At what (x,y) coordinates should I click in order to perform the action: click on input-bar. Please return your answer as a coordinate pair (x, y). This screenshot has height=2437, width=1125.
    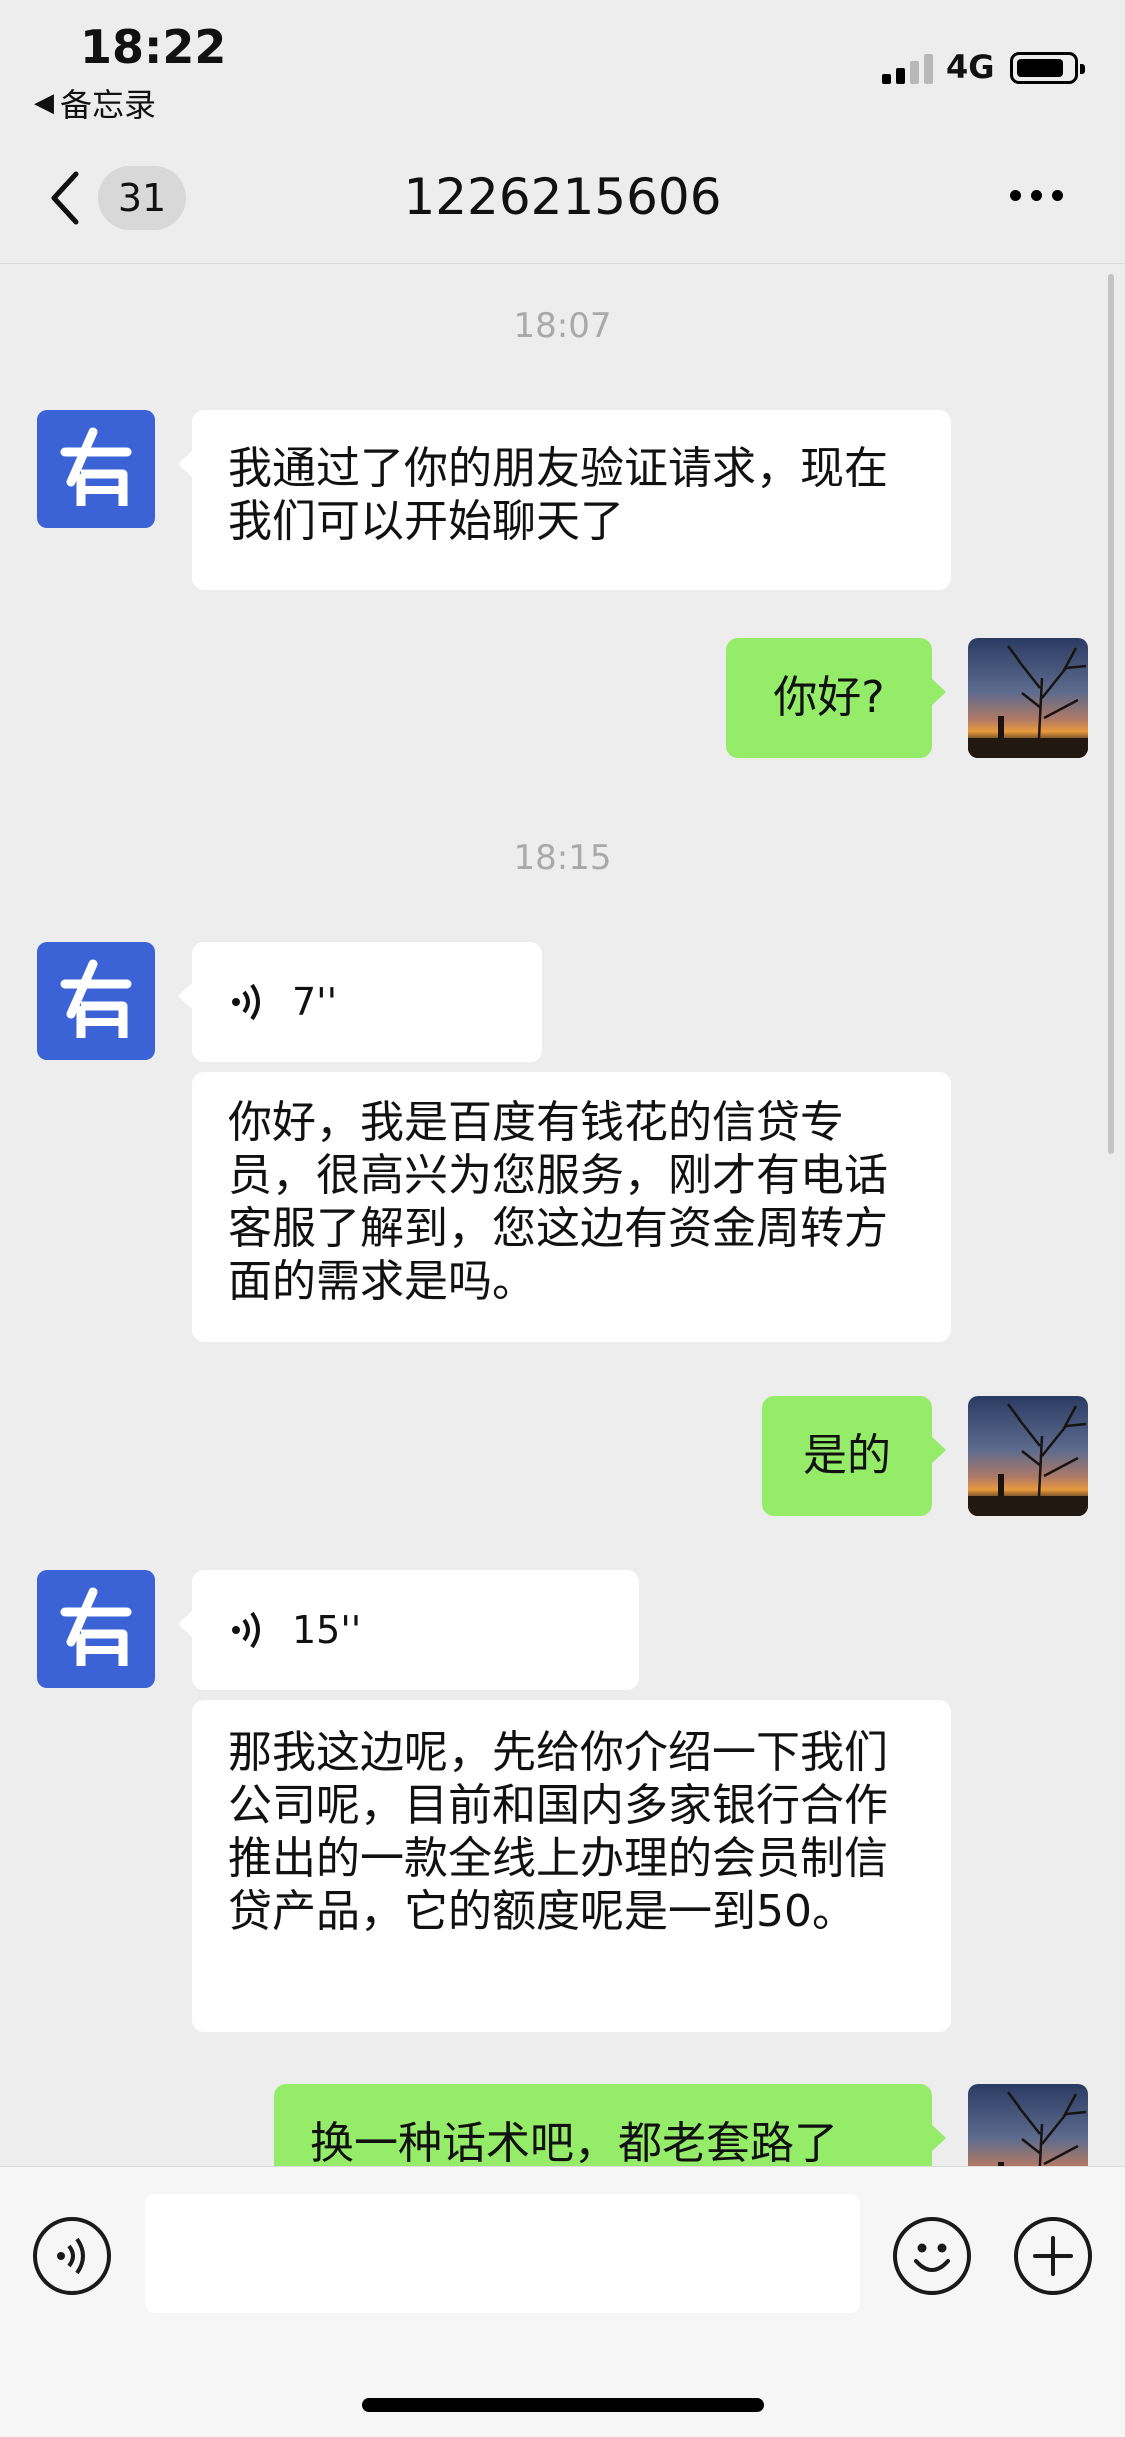
    Looking at the image, I should click on (562, 2301).